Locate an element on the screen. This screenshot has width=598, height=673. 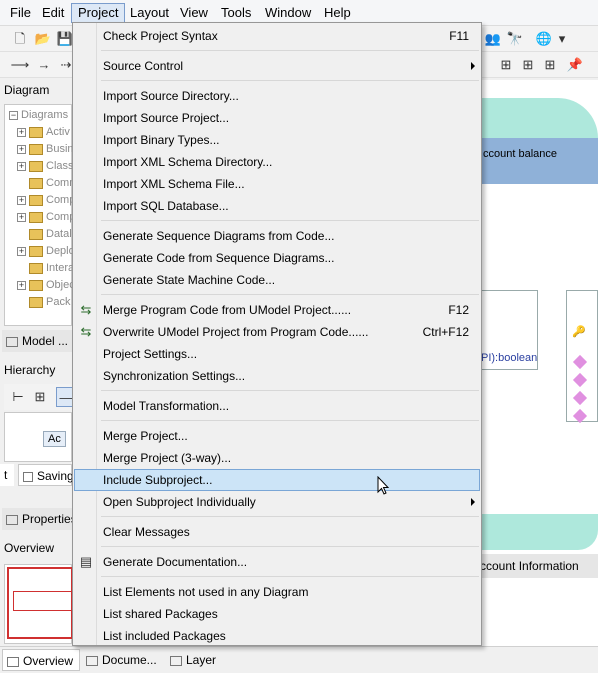
binoculars-icon: 🔭 is located at coordinates (515, 39).